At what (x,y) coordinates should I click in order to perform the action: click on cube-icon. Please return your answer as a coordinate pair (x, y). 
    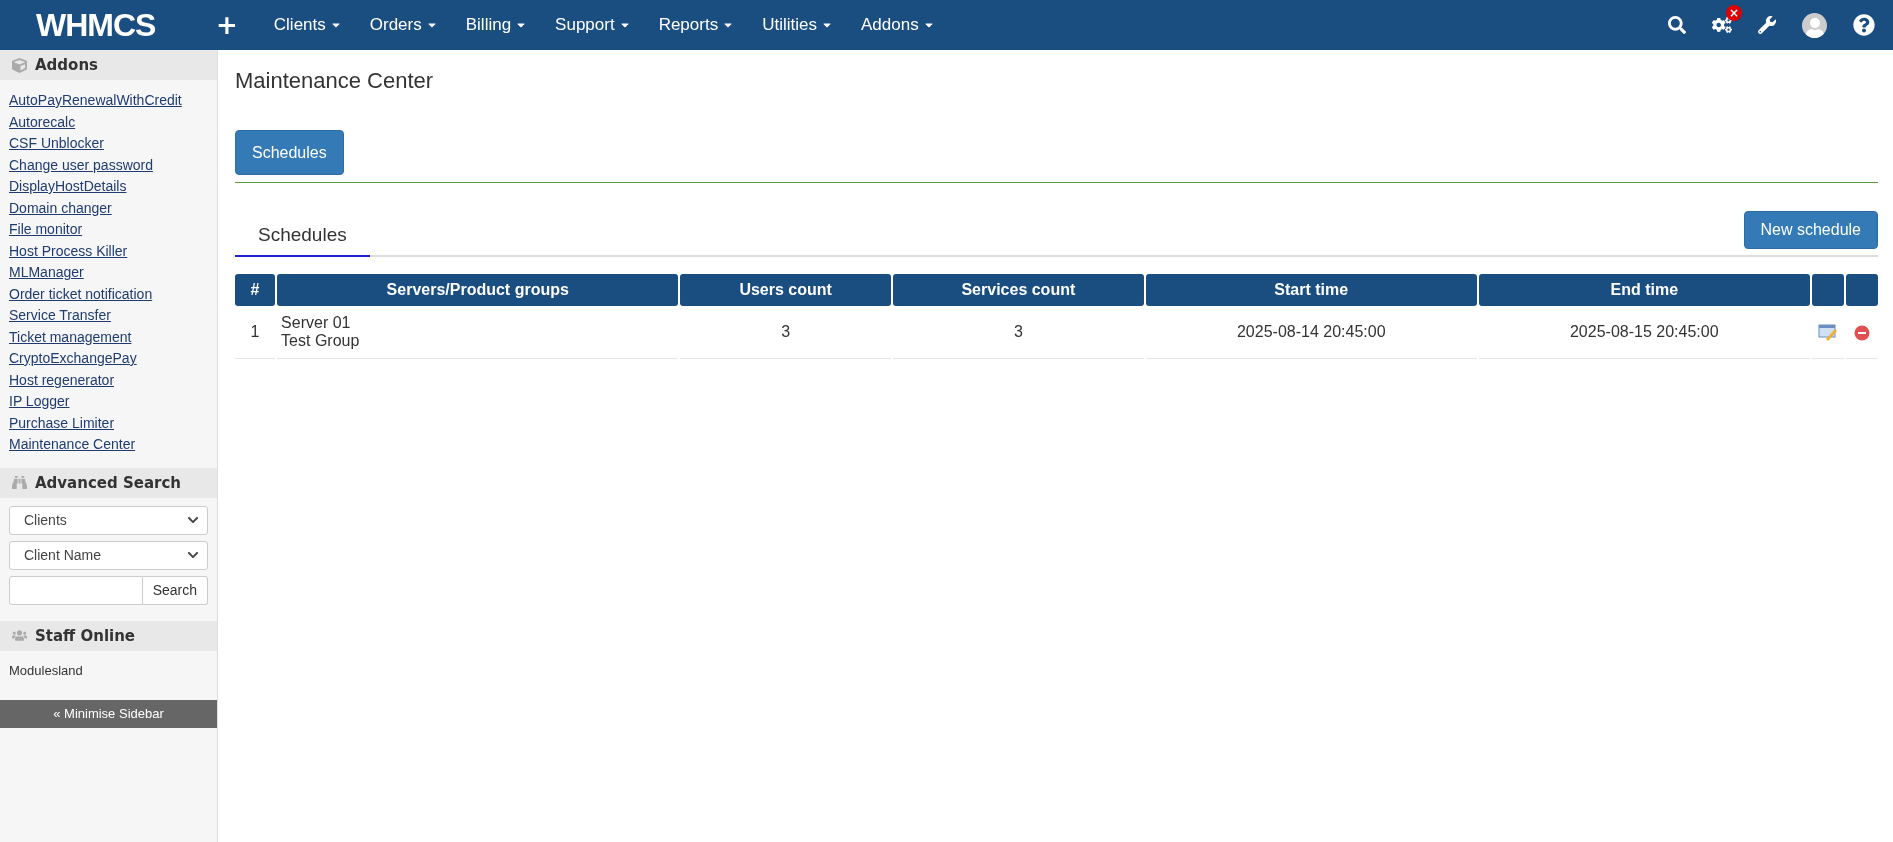
    Looking at the image, I should click on (19, 65).